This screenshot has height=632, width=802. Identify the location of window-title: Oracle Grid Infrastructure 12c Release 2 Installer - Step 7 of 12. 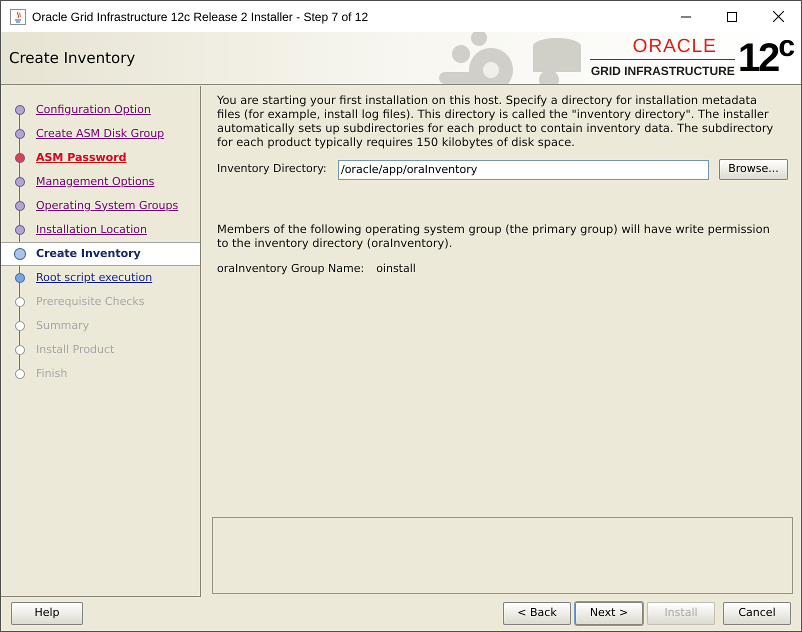
(200, 17).